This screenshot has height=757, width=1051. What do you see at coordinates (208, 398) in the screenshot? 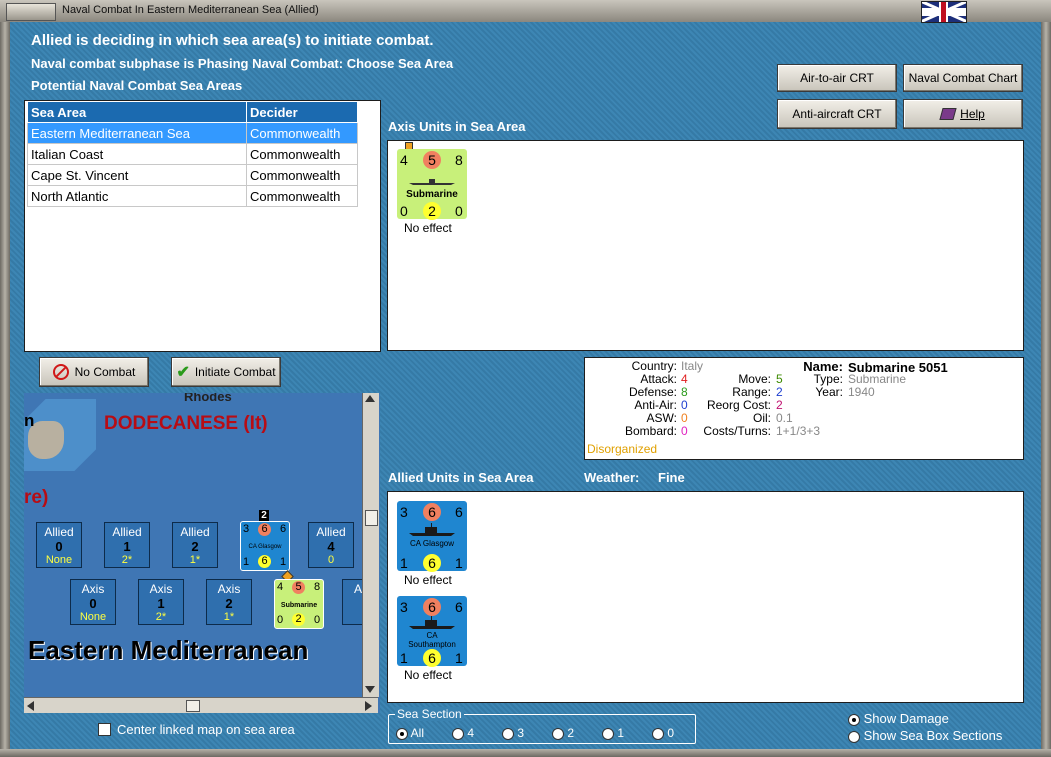
I see `rhodes-label: Rhodes` at bounding box center [208, 398].